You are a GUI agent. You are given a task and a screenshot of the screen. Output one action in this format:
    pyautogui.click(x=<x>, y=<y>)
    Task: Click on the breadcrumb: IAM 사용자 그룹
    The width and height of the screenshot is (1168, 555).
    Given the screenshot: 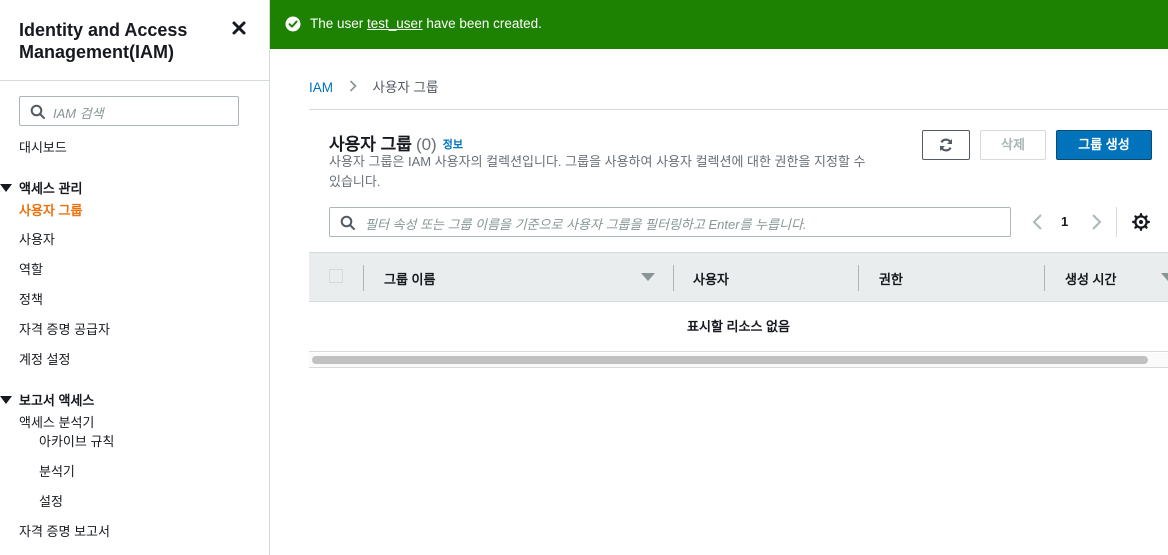 What is the action you would take?
    pyautogui.click(x=373, y=86)
    